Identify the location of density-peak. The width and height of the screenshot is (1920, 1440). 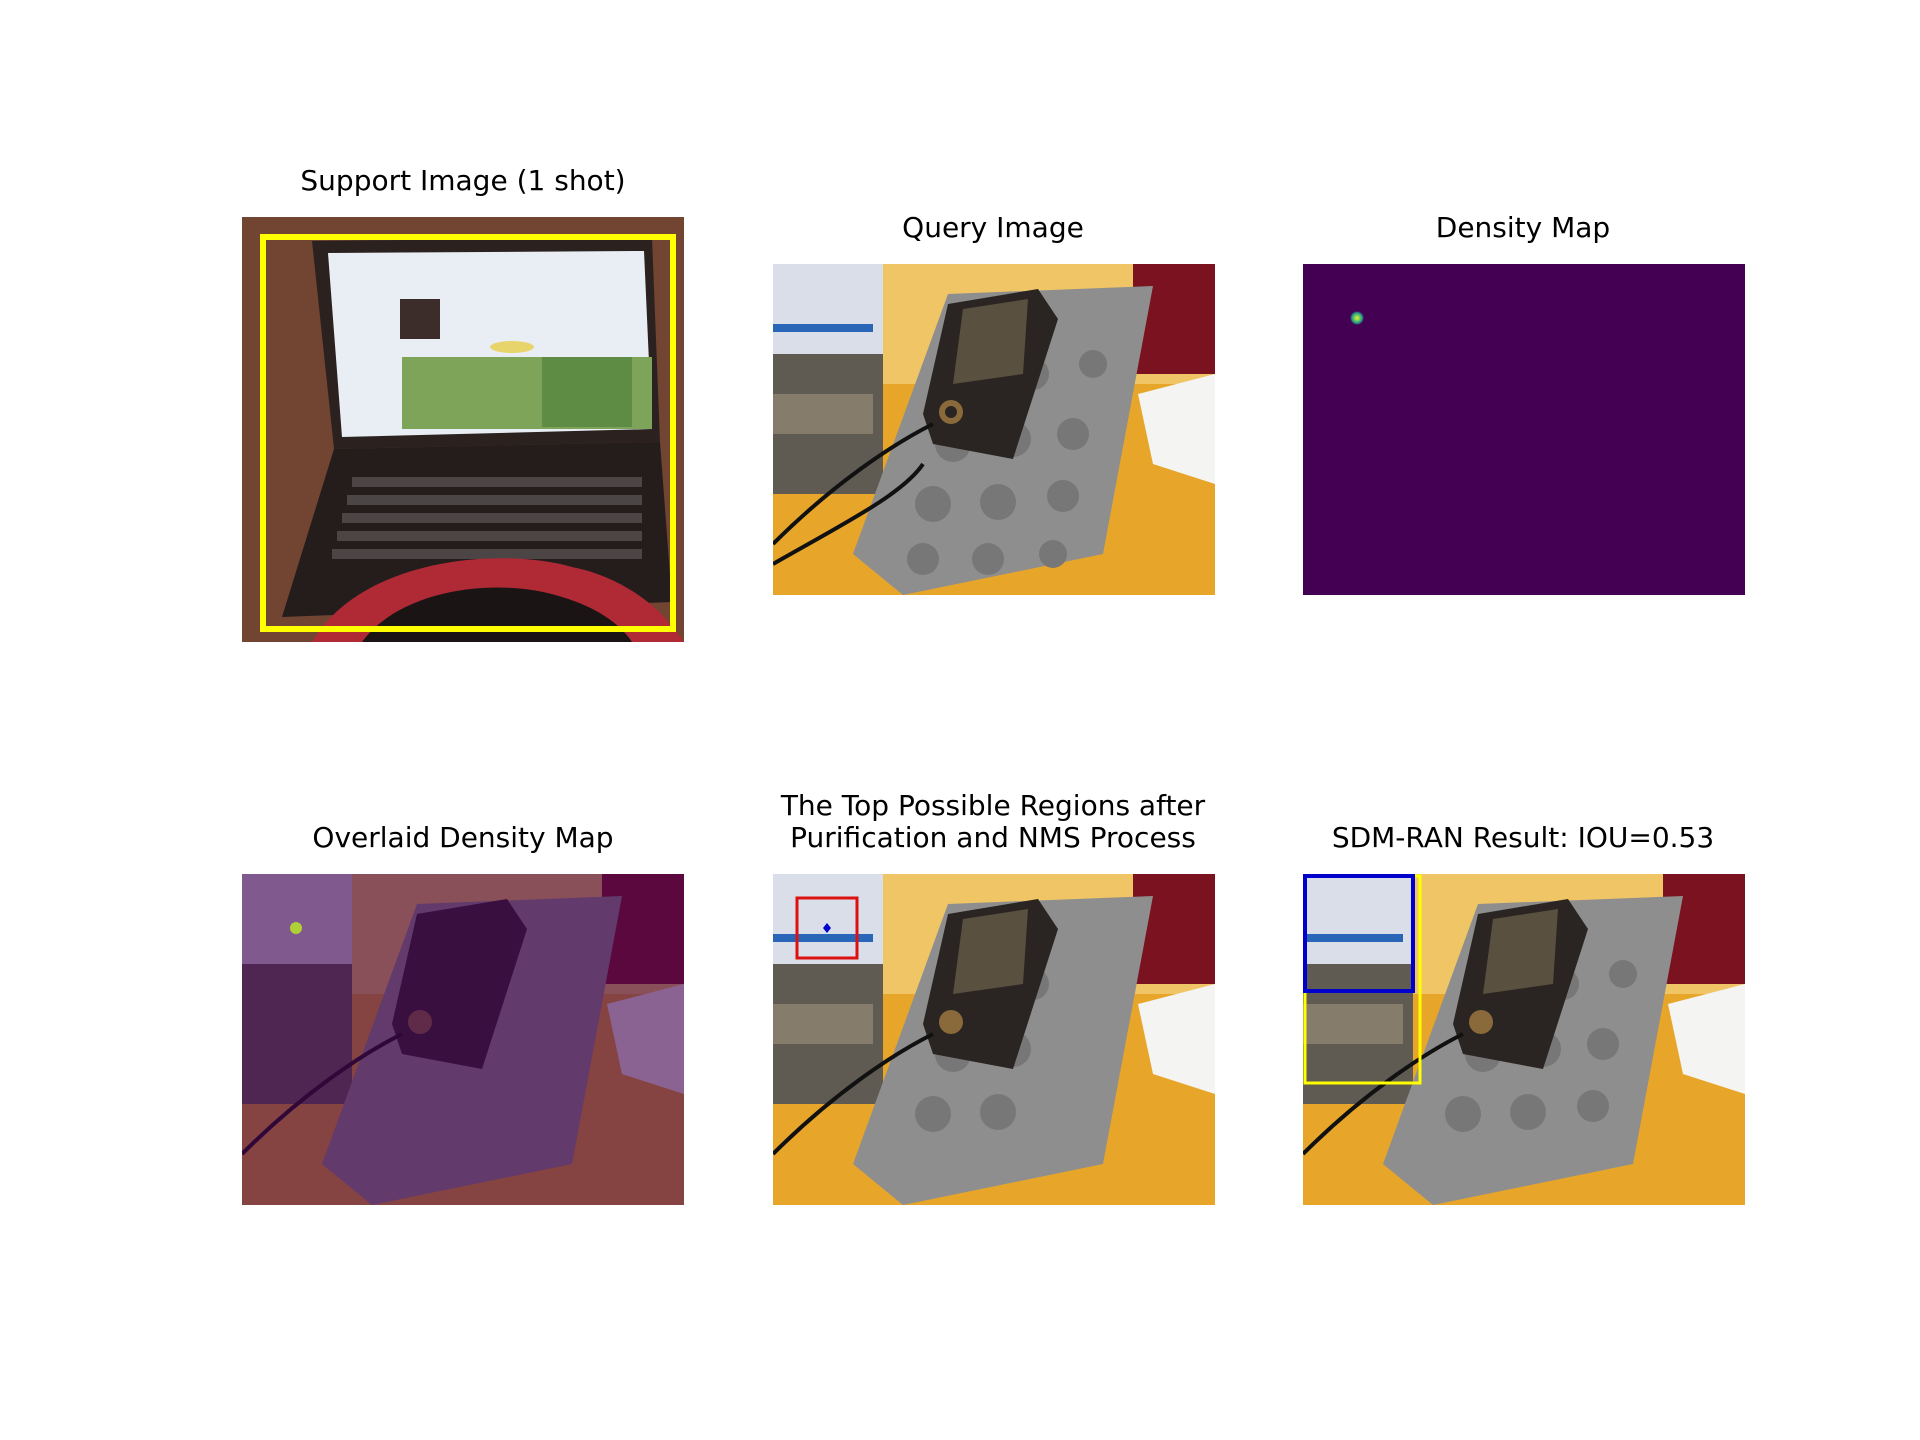
(1357, 318).